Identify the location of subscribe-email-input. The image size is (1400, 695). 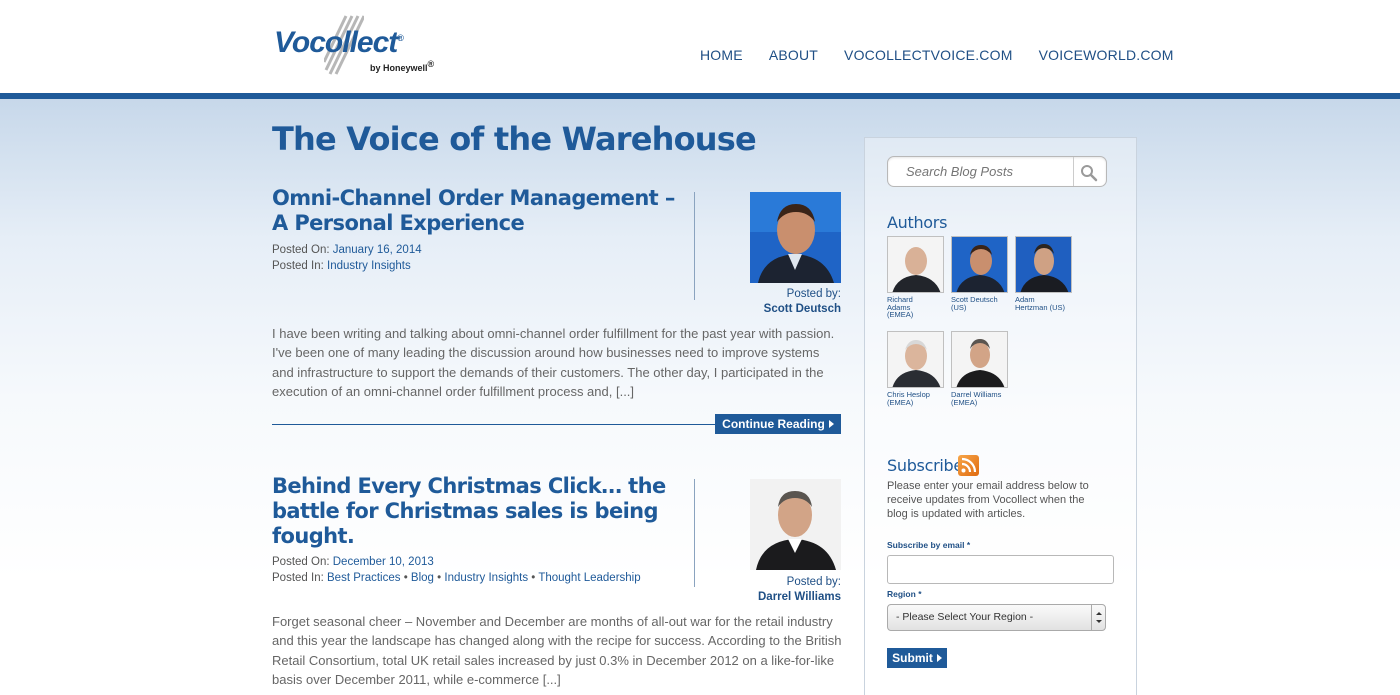
(1000, 569).